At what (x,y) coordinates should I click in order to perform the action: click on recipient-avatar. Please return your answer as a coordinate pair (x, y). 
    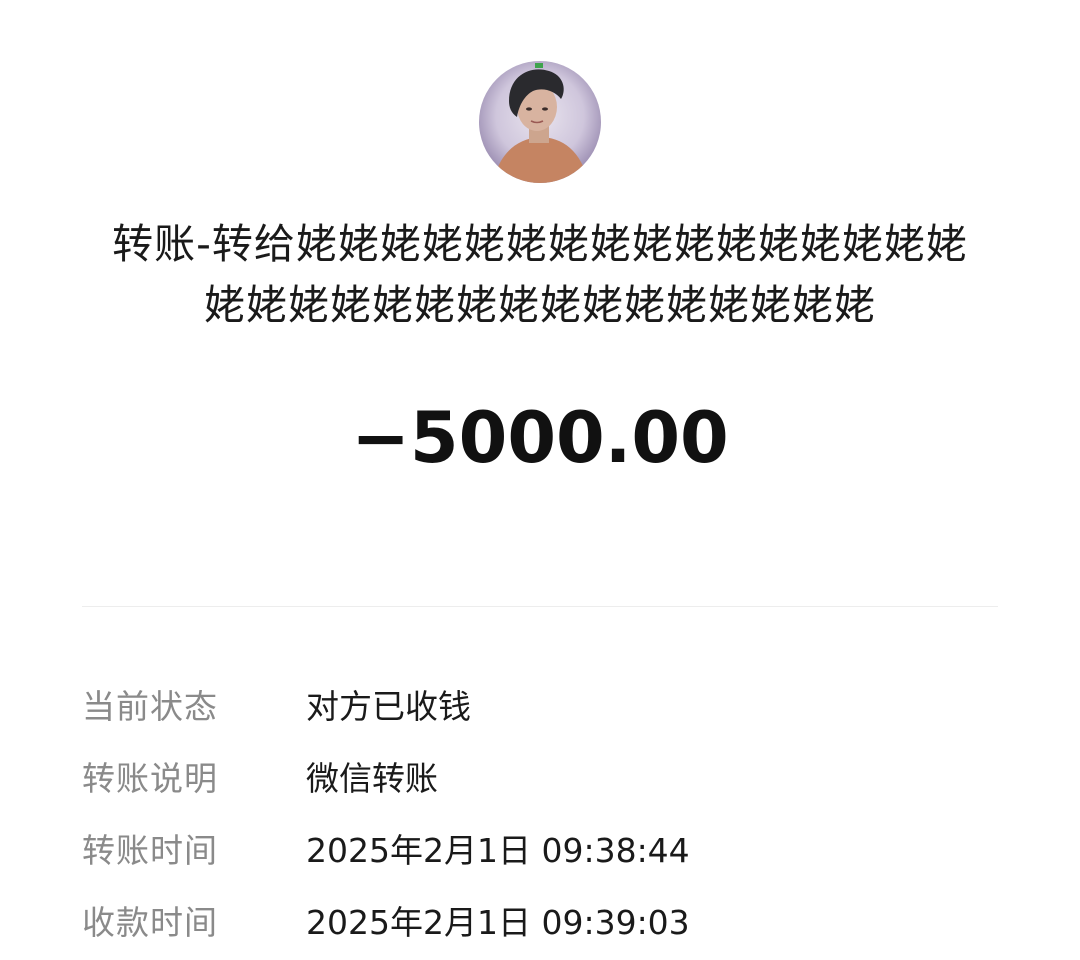
    Looking at the image, I should click on (540, 122).